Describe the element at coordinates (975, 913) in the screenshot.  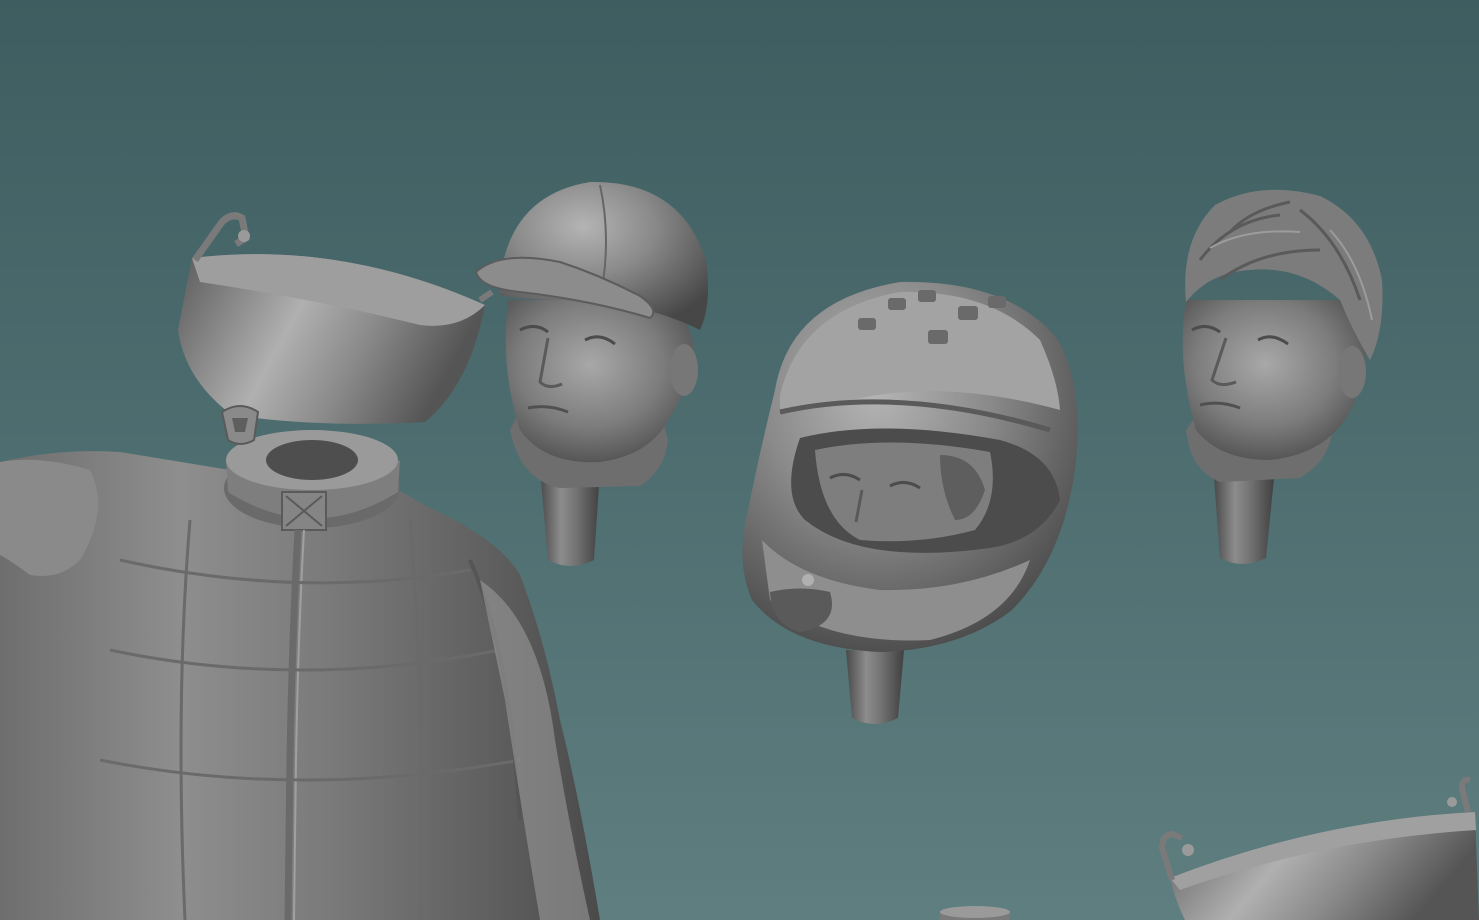
I see `small-part-bottom-model` at that location.